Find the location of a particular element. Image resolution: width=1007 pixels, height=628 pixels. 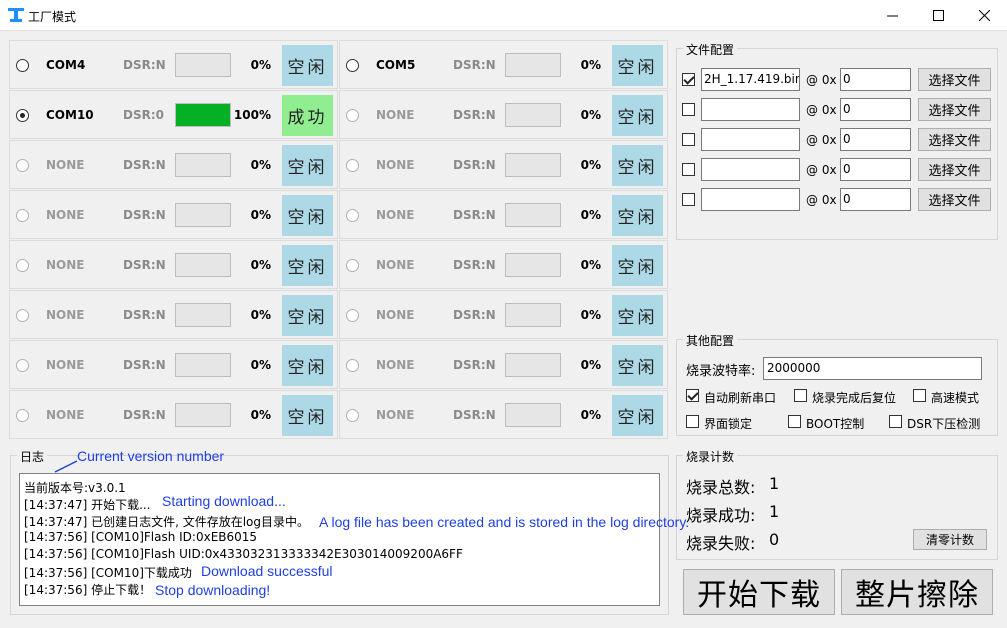

baud-input: 2000000 is located at coordinates (872, 368).